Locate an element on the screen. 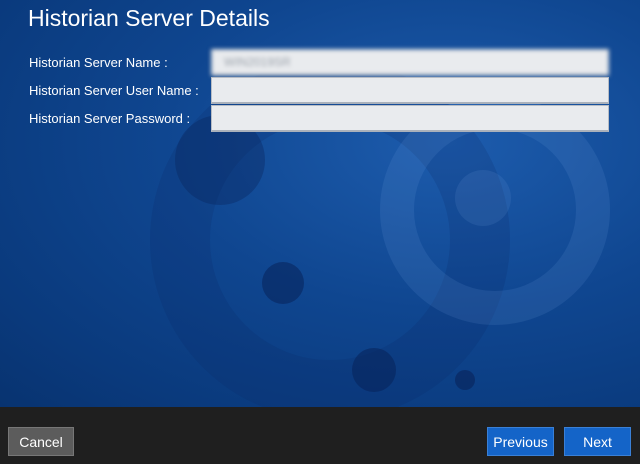 The image size is (640, 464). cancel-button: Cancel is located at coordinates (41, 441).